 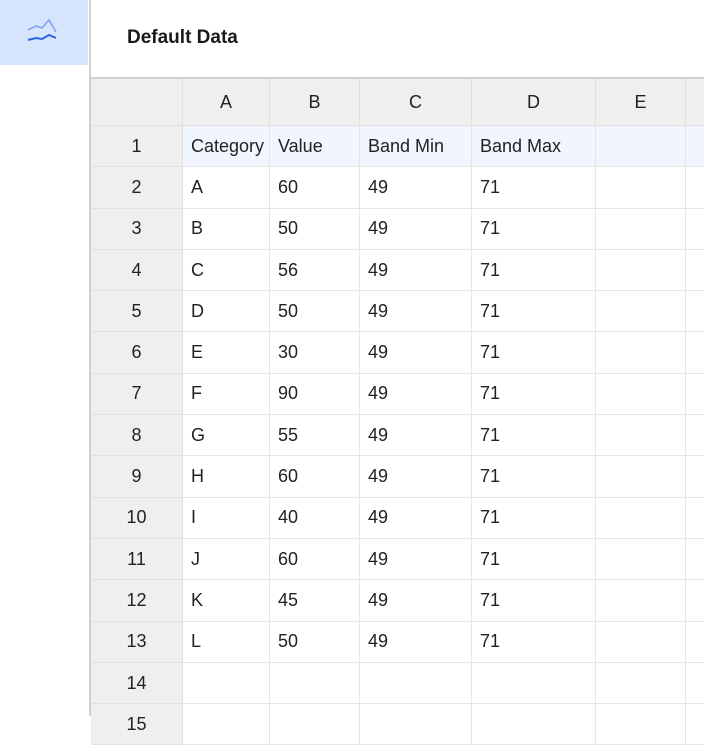 I want to click on row-header: 5, so click(x=137, y=312).